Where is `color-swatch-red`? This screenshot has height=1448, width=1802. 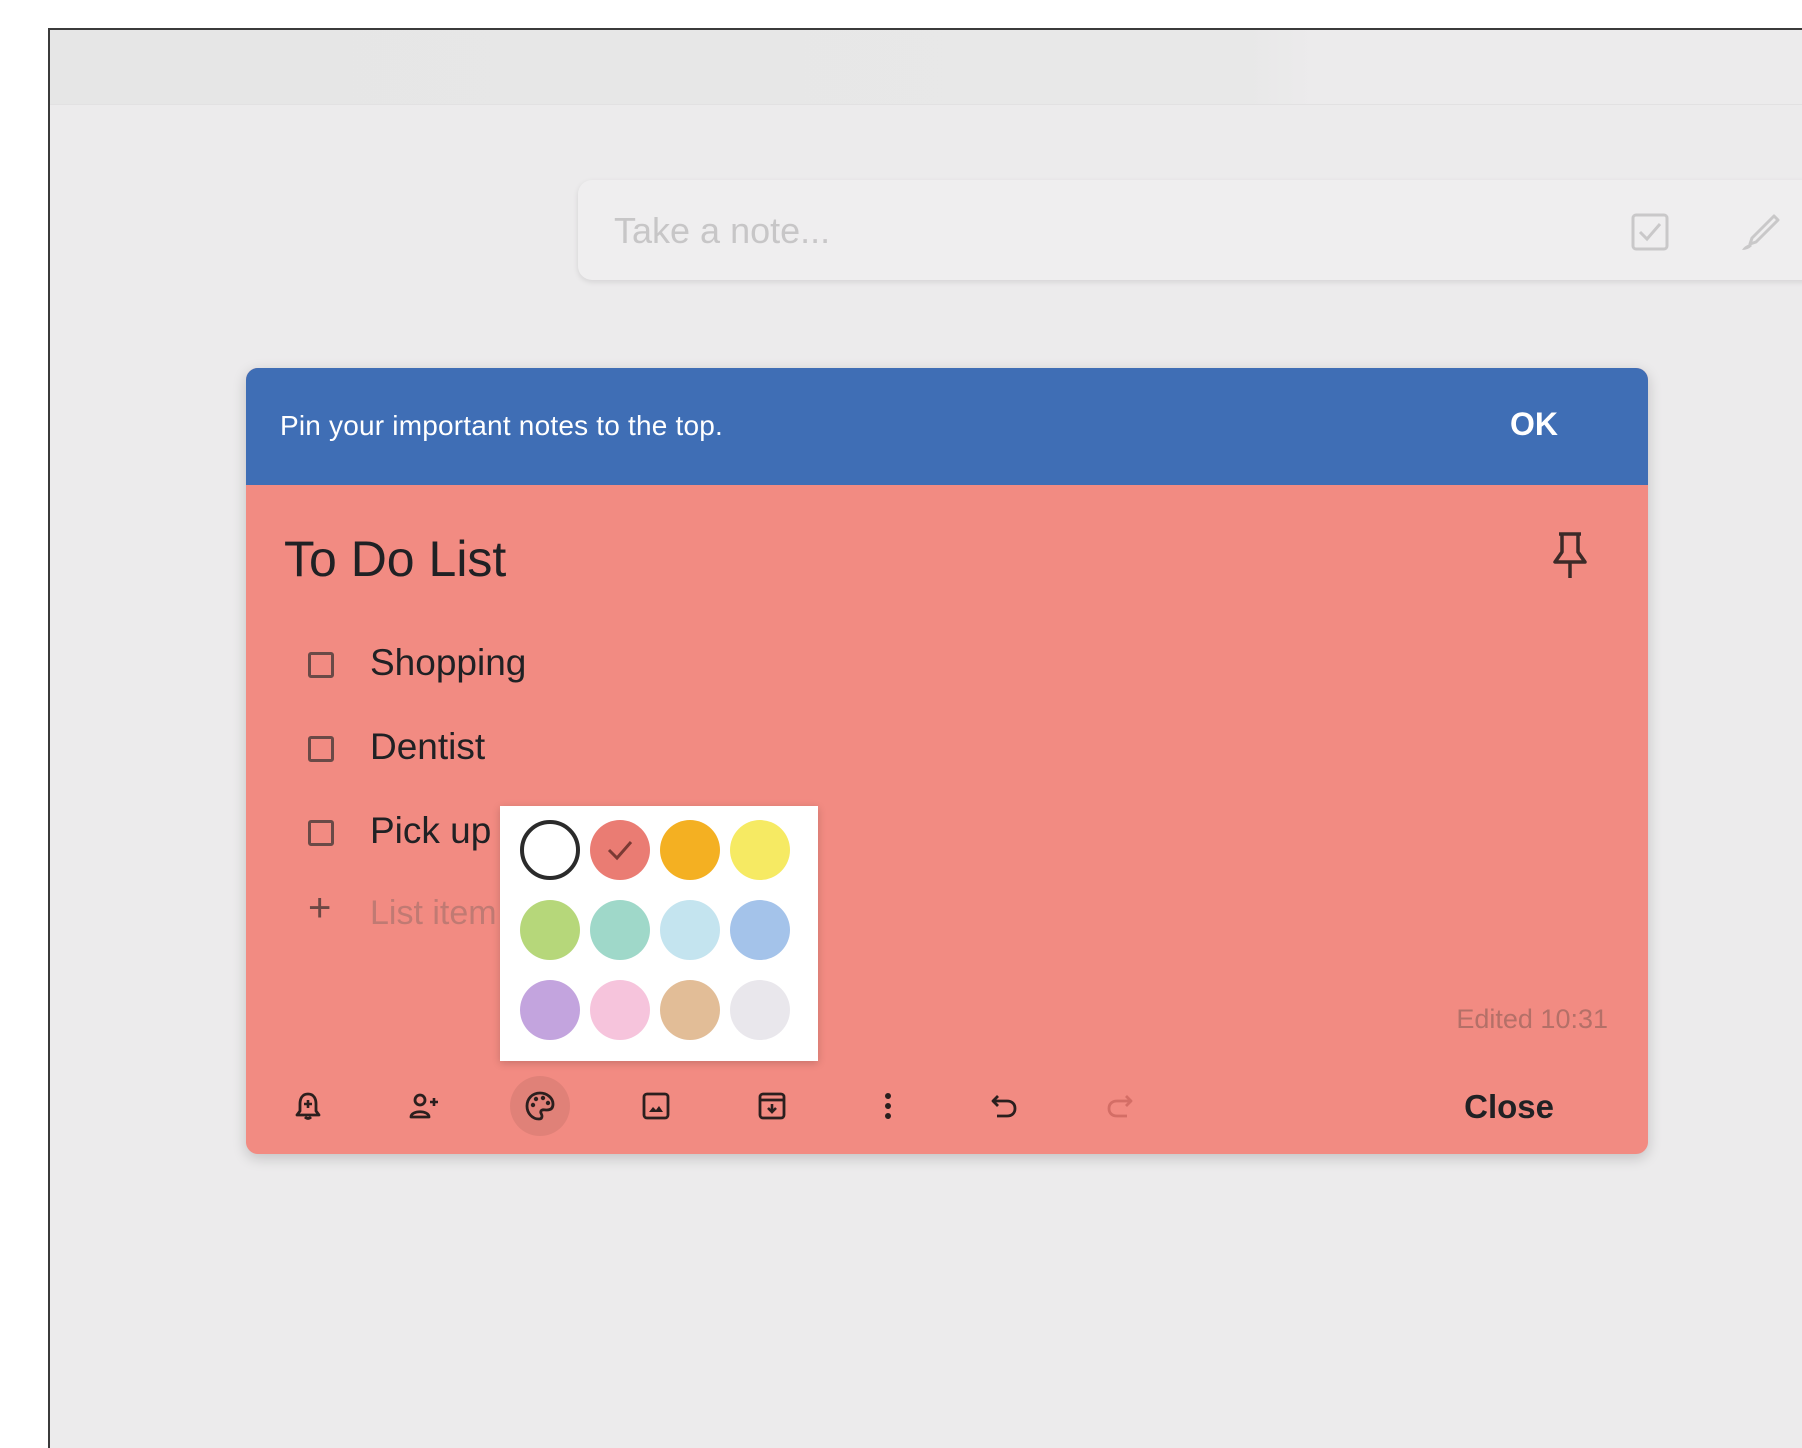
color-swatch-red is located at coordinates (620, 850).